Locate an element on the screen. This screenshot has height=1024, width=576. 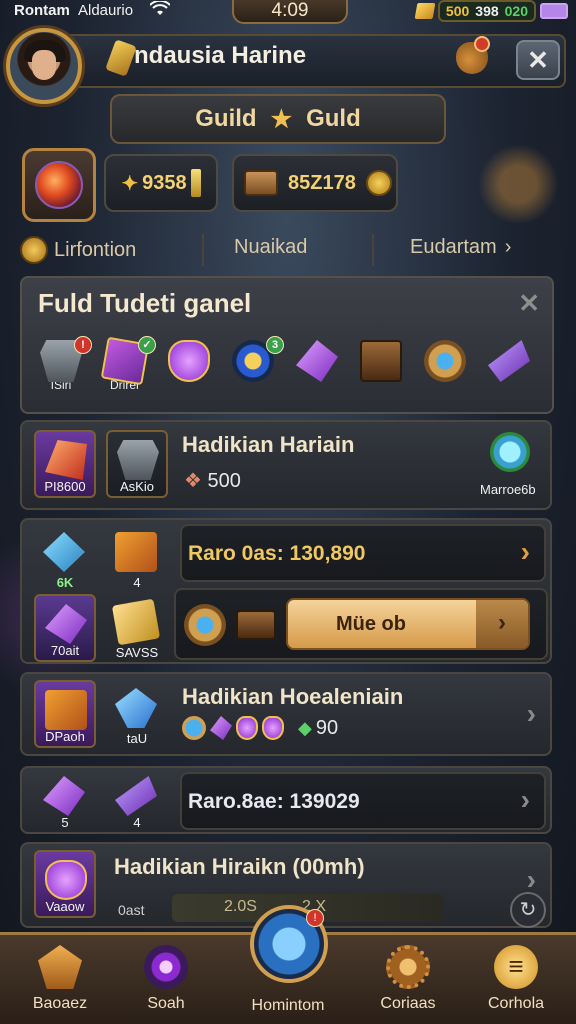
currency-box-a: ✦ 9358 is located at coordinates (161, 183).